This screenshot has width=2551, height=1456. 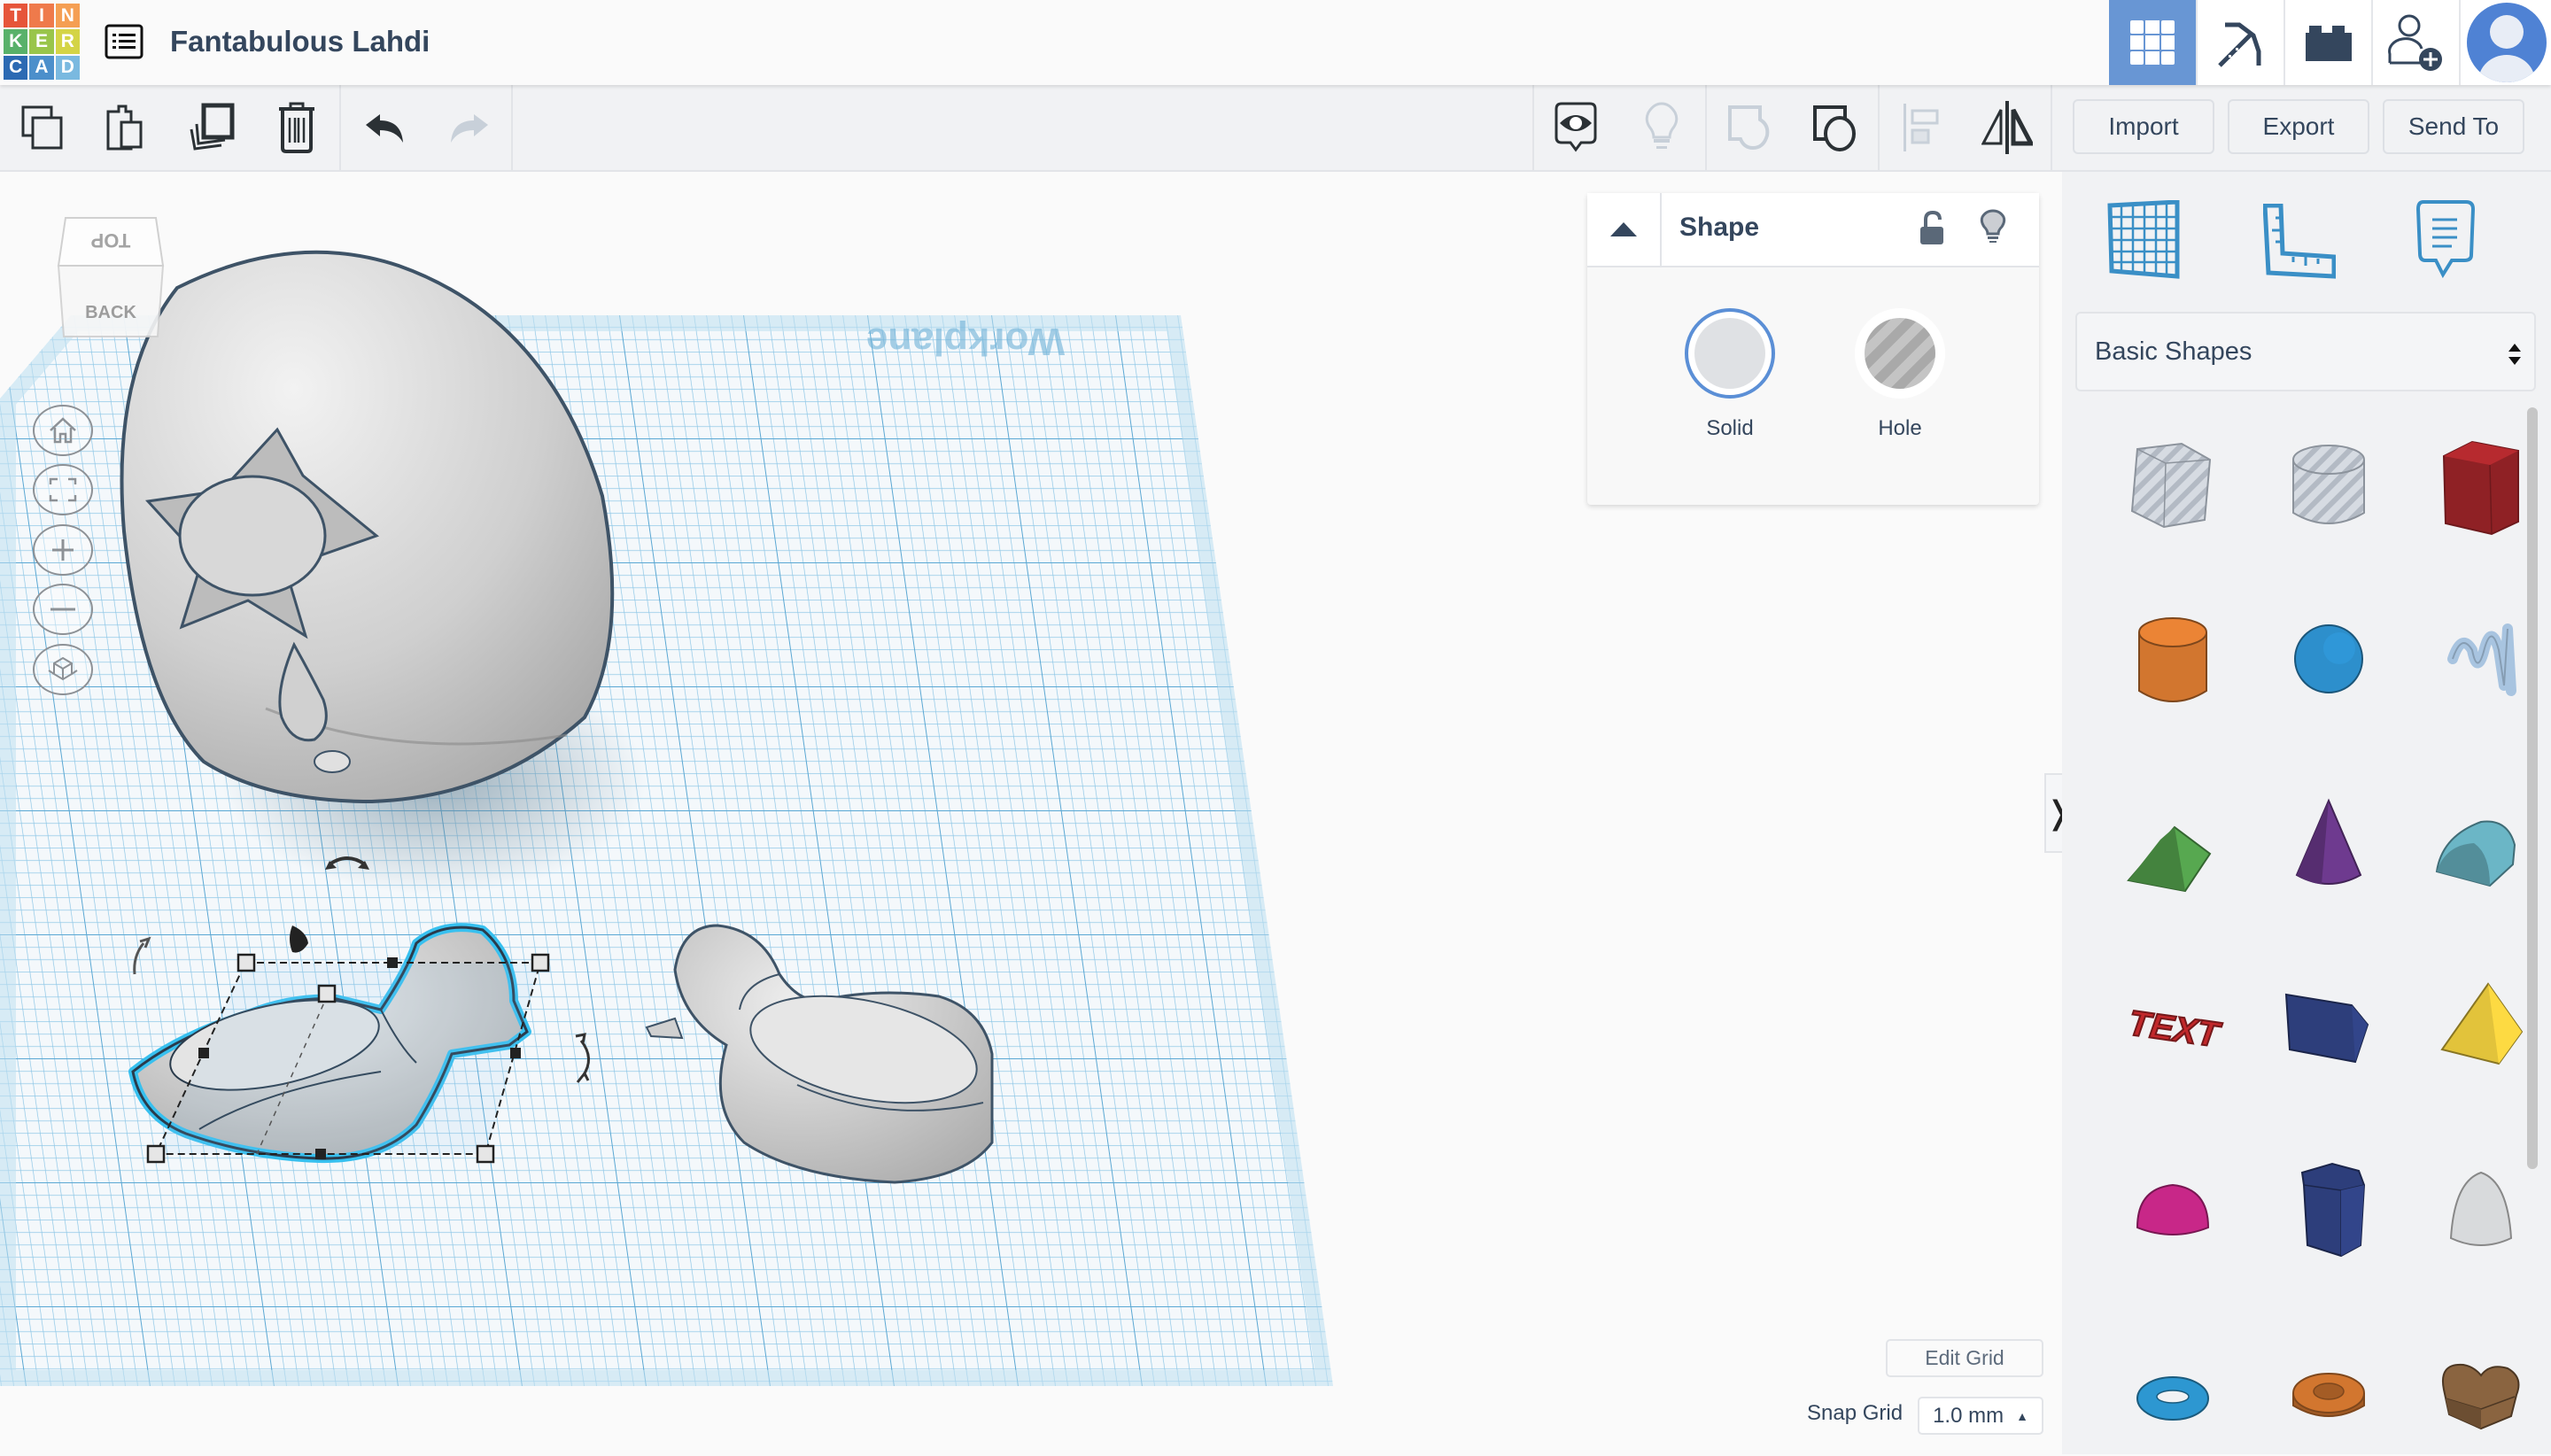 I want to click on view-cube-back-label: BACK, so click(x=111, y=312).